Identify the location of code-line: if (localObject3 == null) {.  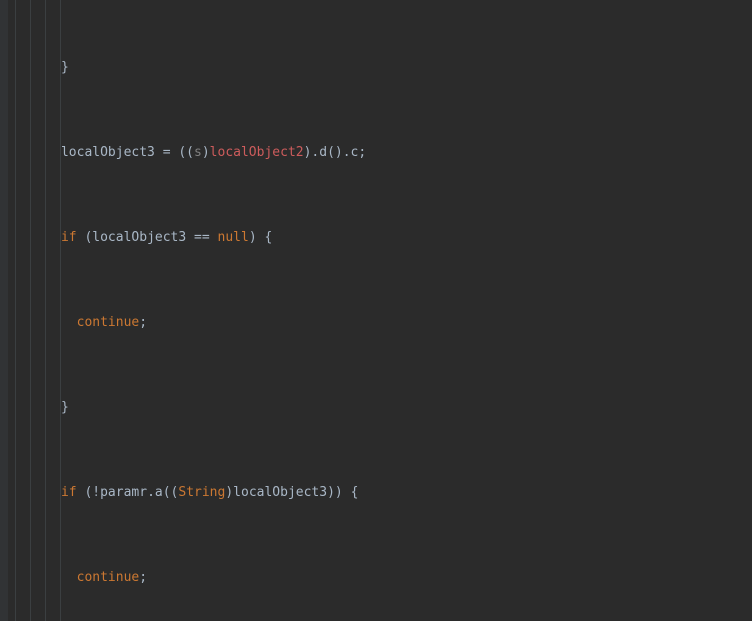
(376, 237).